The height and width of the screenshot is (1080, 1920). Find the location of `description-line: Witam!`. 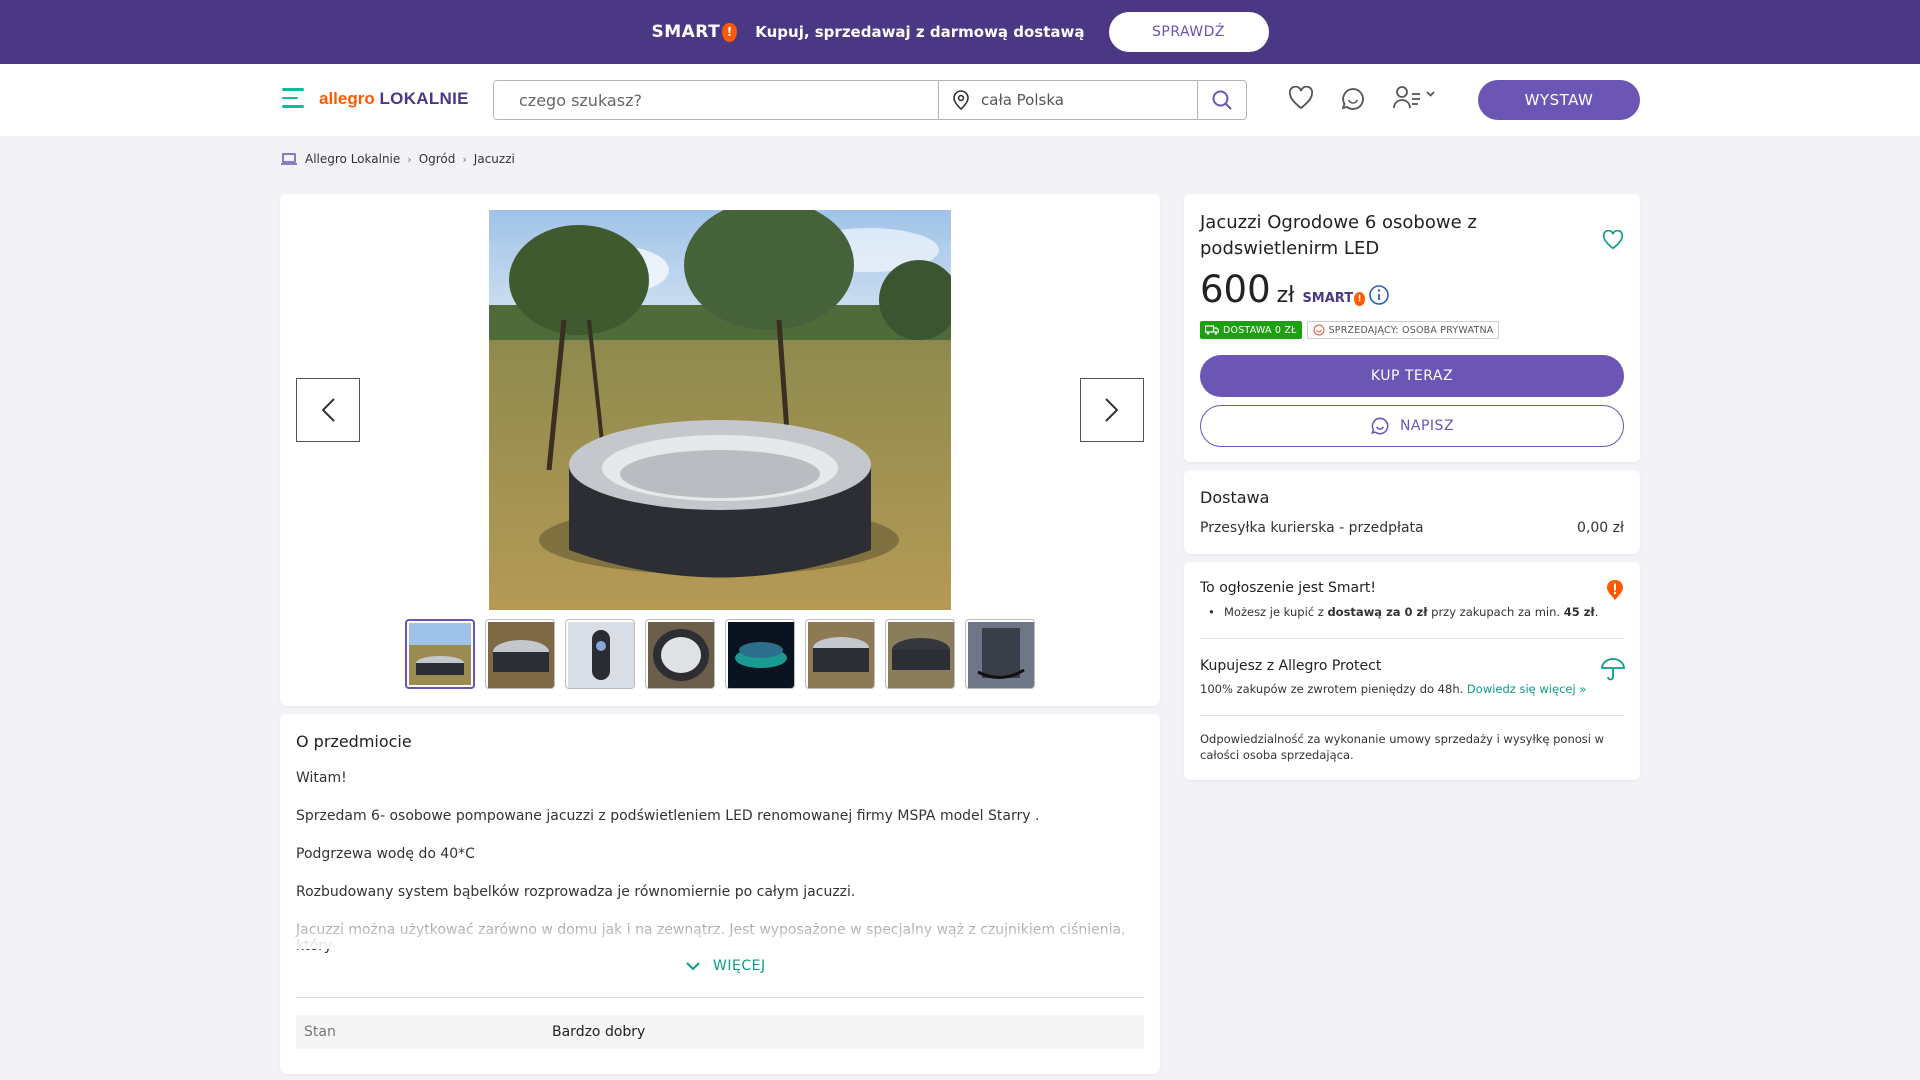

description-line: Witam! is located at coordinates (321, 778).